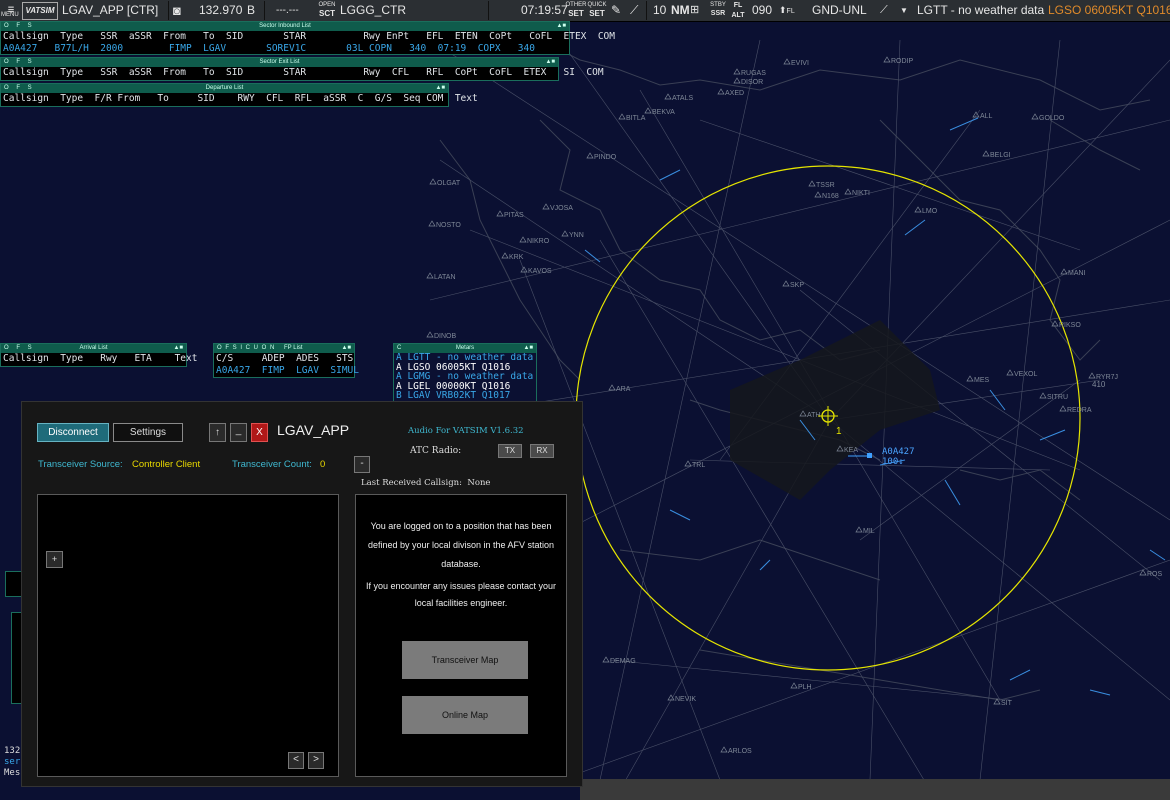 Image resolution: width=1170 pixels, height=800 pixels. What do you see at coordinates (623, 661) in the screenshot?
I see `svg-text: DEMAG` at bounding box center [623, 661].